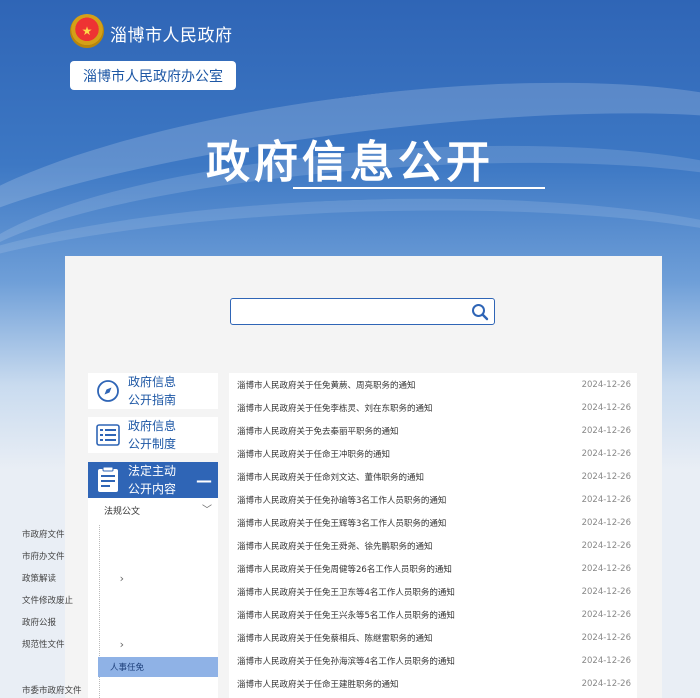 The height and width of the screenshot is (698, 700). Describe the element at coordinates (318, 431) in the screenshot. I see `list-item-title: 淄博市人民政府关于免去秦丽平职务的通知` at that location.